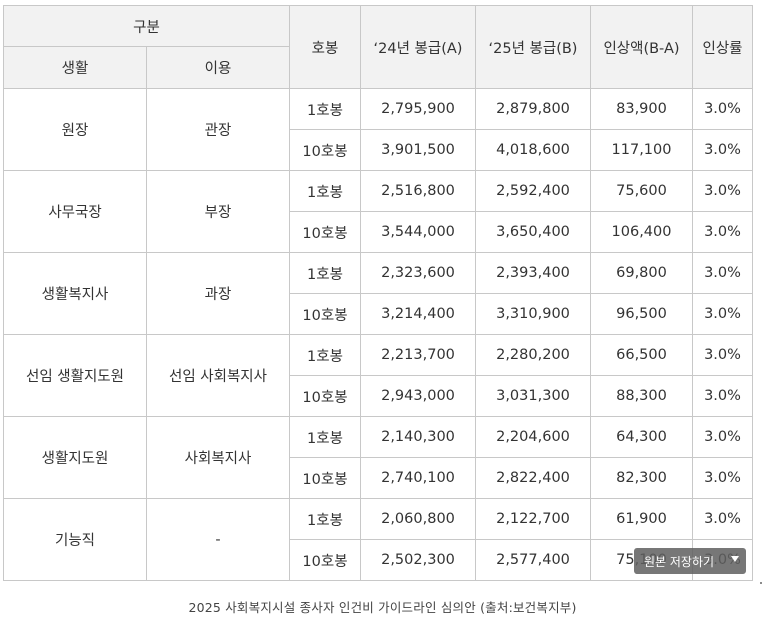  Describe the element at coordinates (533, 191) in the screenshot. I see `pay-2025-cell: 2,592,400` at that location.